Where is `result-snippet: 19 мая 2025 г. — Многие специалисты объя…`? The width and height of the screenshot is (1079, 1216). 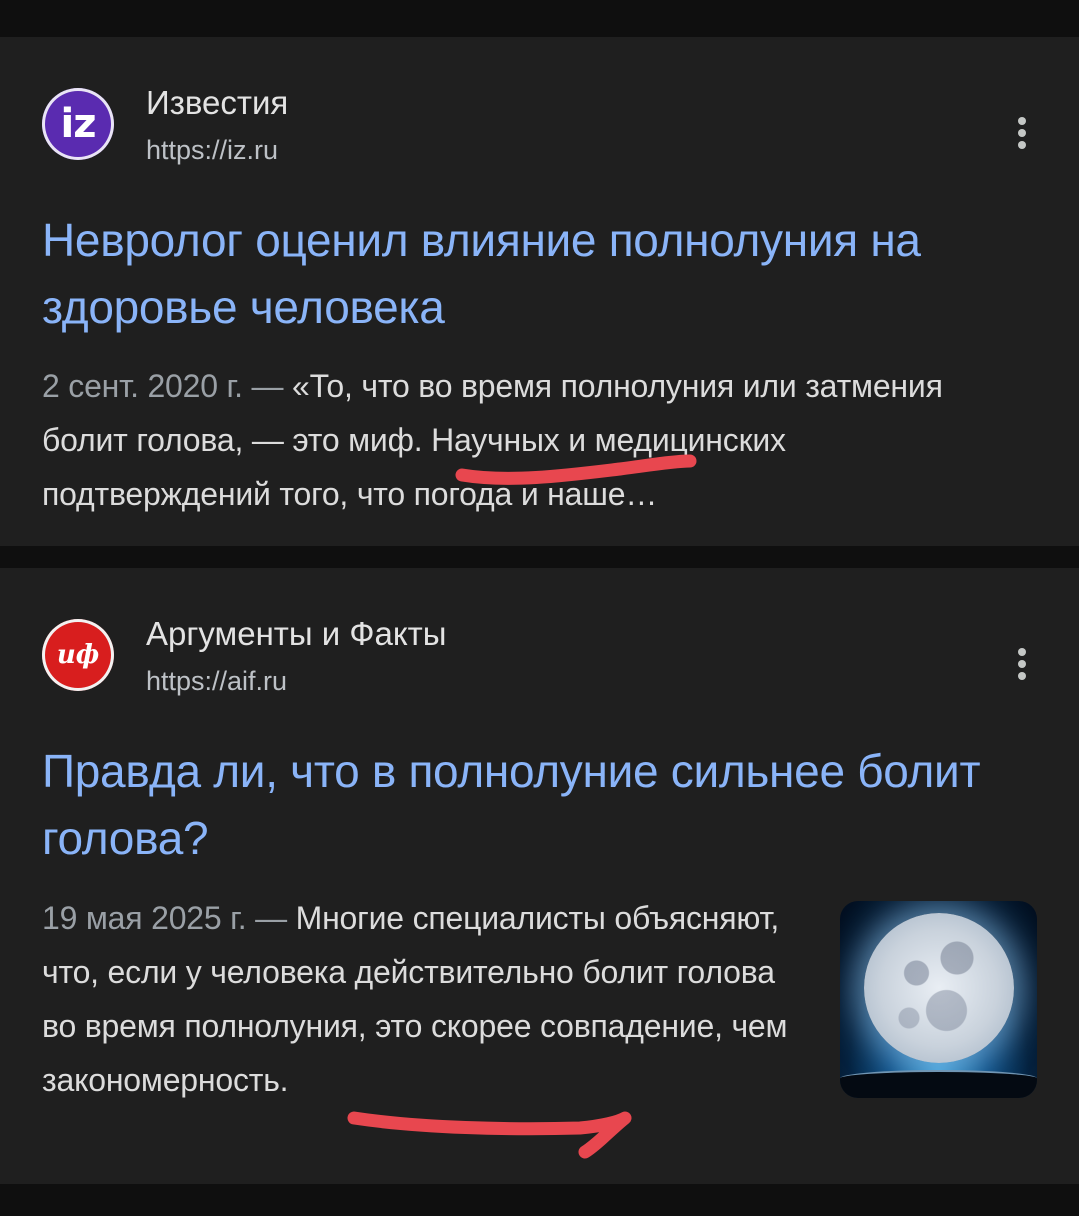
result-snippet: 19 мая 2025 г. — Многие специалисты объя… is located at coordinates (422, 999).